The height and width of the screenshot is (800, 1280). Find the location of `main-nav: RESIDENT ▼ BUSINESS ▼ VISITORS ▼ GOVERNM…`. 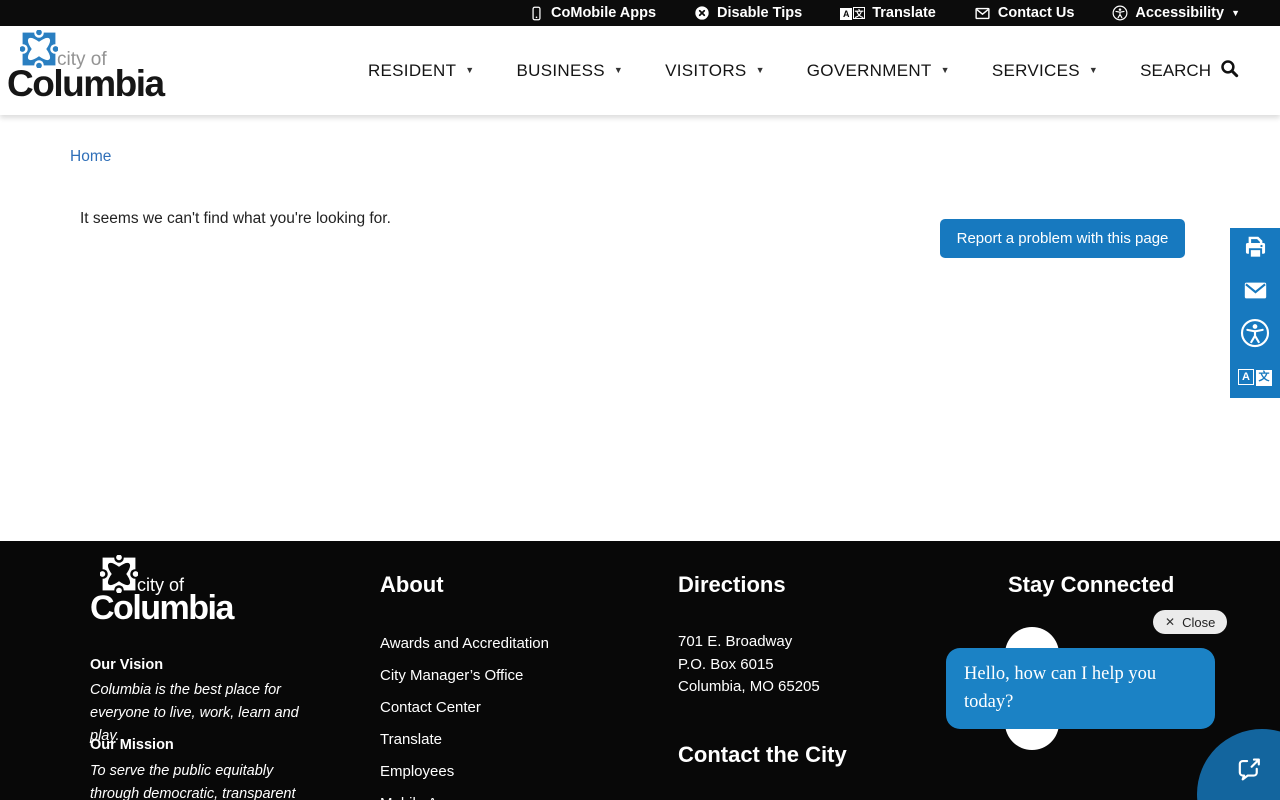

main-nav: RESIDENT ▼ BUSINESS ▼ VISITORS ▼ GOVERNM… is located at coordinates (804, 70).